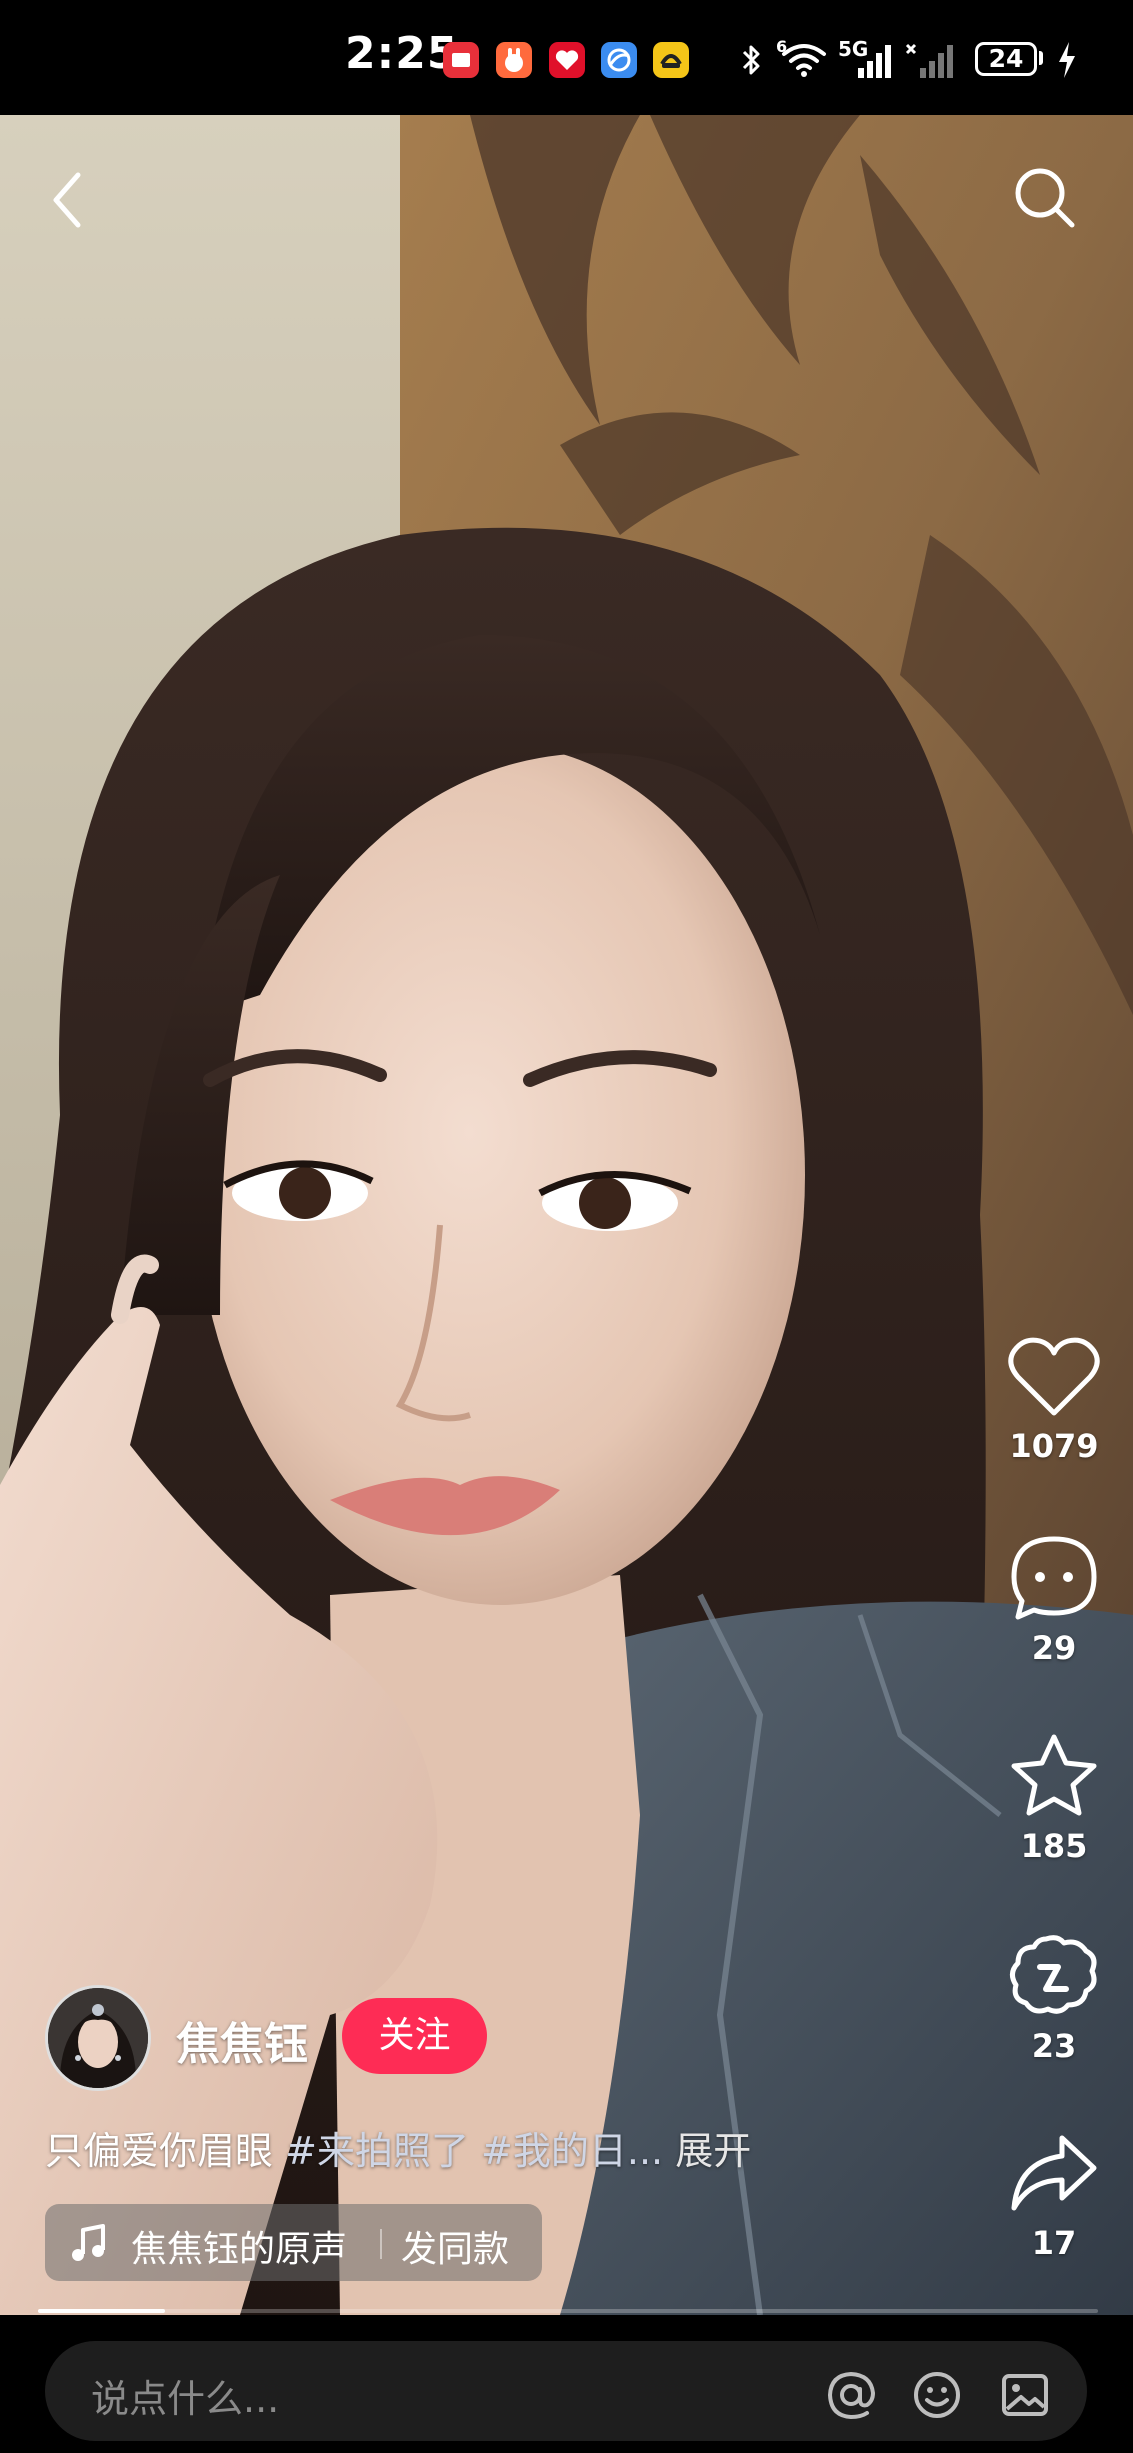 The width and height of the screenshot is (1133, 2453). I want to click on heart-icon, so click(1054, 1378).